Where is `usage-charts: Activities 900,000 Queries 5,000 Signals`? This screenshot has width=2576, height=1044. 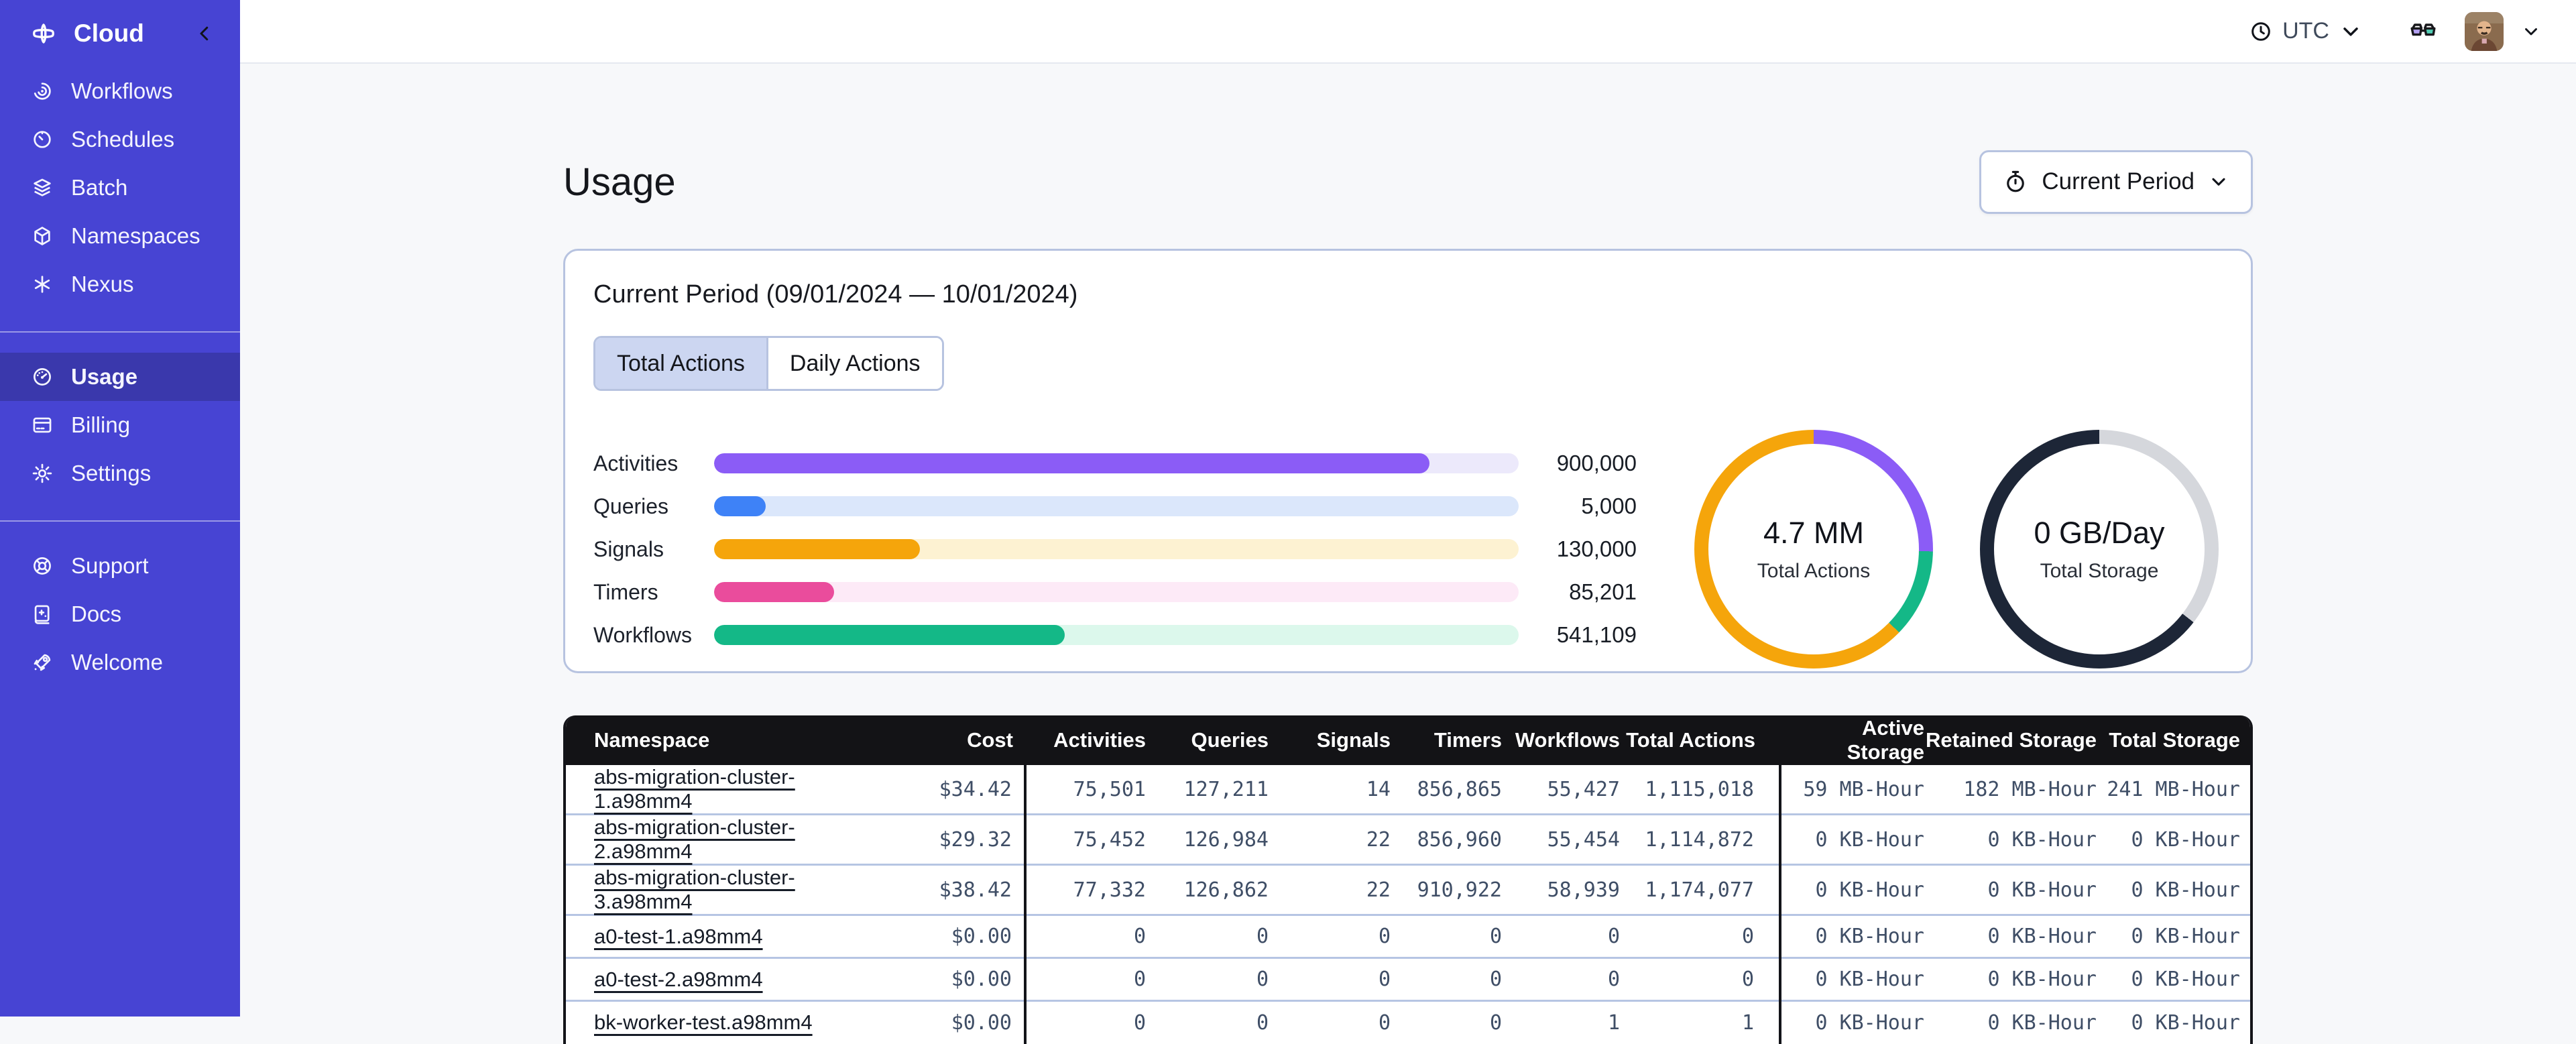
usage-charts: Activities 900,000 Queries 5,000 Signals is located at coordinates (1406, 549).